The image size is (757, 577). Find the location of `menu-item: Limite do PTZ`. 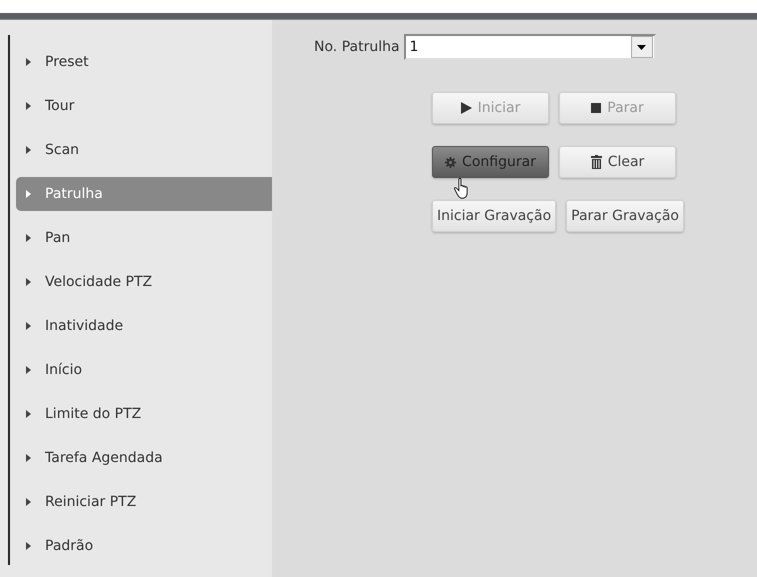

menu-item: Limite do PTZ is located at coordinates (144, 414).